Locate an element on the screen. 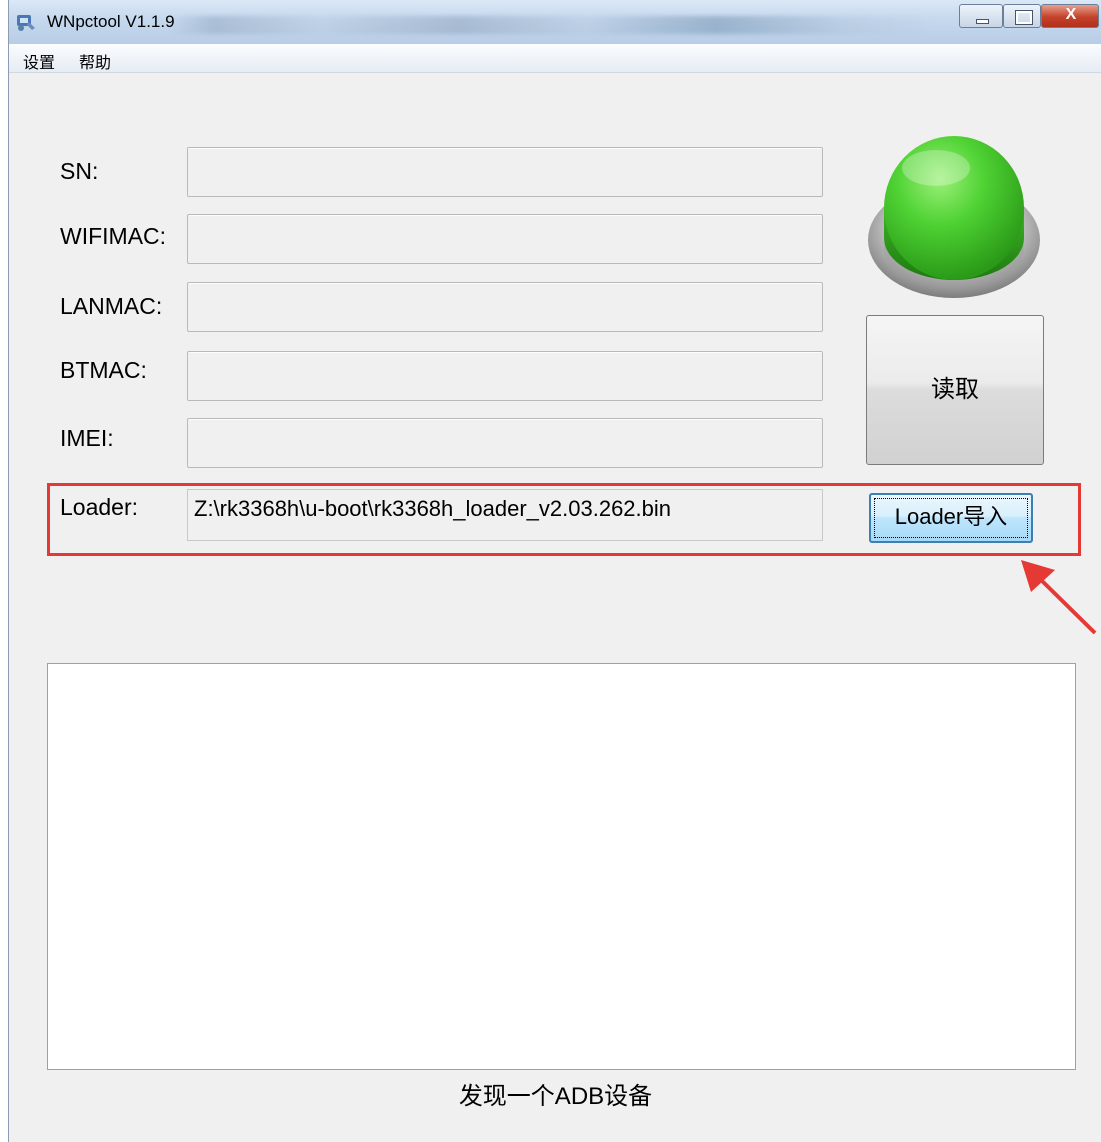 The width and height of the screenshot is (1101, 1142). close-button: X is located at coordinates (1070, 16).